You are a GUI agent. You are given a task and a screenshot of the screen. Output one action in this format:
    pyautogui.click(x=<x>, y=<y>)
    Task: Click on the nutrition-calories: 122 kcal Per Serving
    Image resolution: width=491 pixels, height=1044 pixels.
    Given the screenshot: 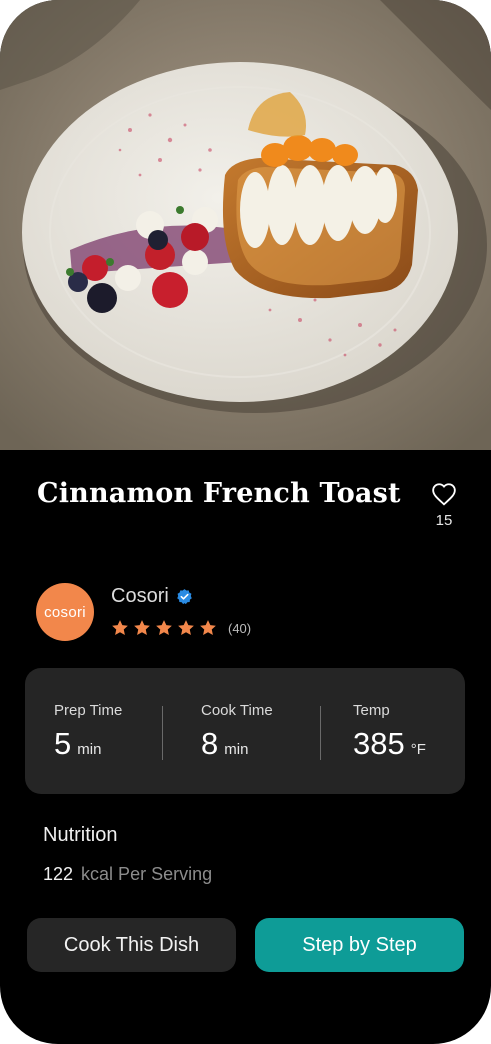 What is the action you would take?
    pyautogui.click(x=127, y=874)
    